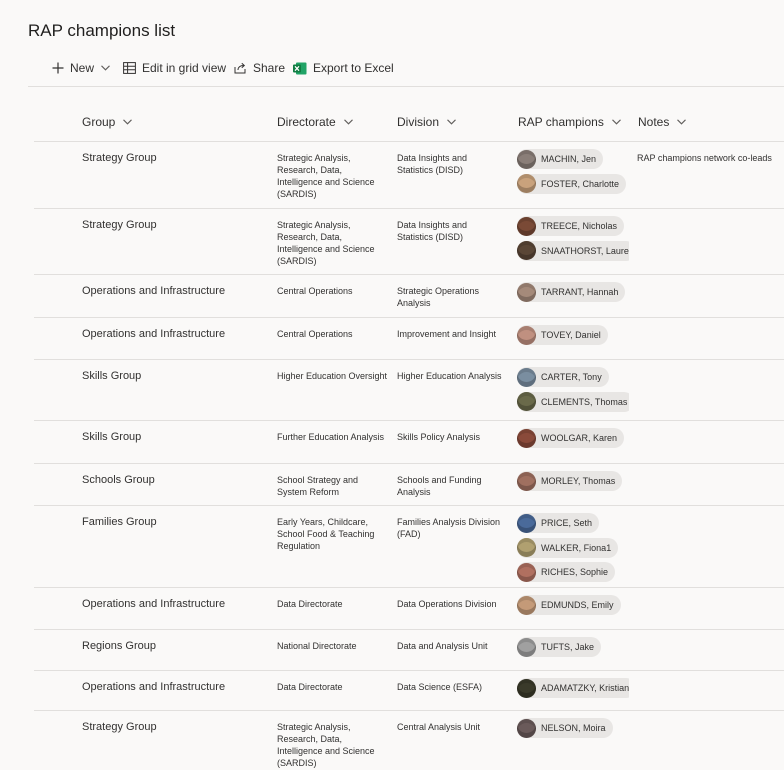 This screenshot has width=784, height=770. I want to click on rap-champions-cell: TOVEY, Daniel, so click(573, 337).